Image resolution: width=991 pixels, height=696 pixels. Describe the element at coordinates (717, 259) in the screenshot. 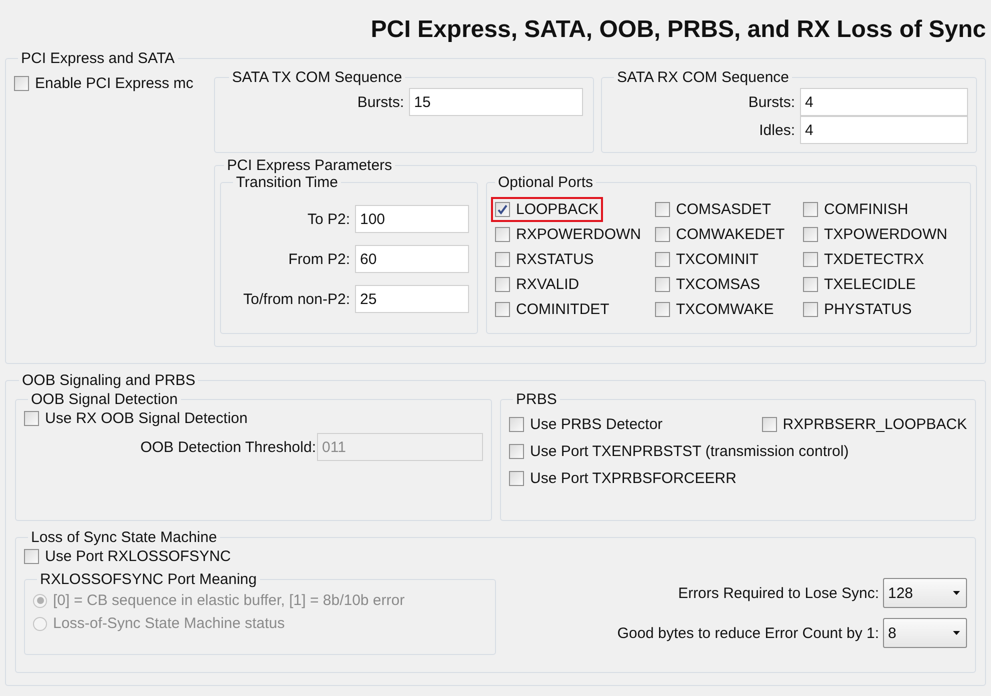

I see `checkbox-label: TXCOMINIT` at that location.